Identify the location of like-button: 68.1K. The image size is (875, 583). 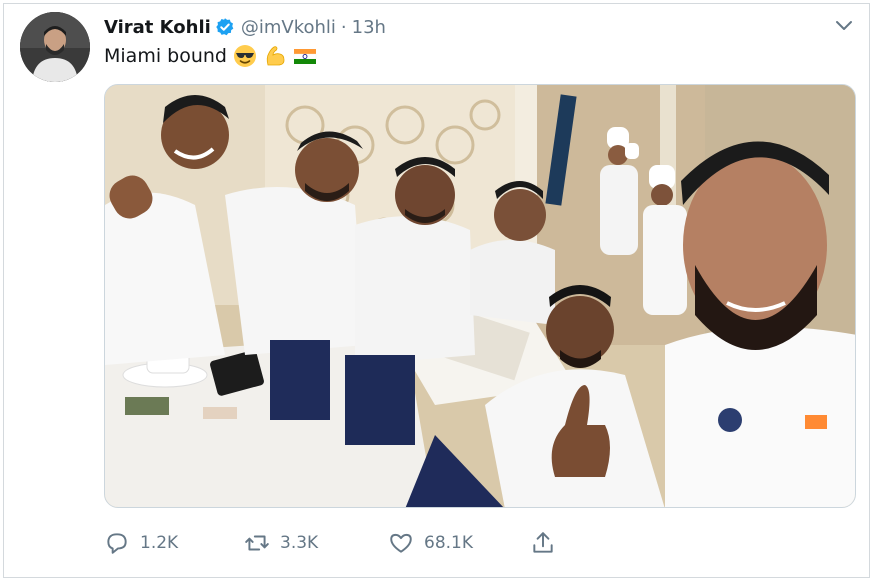
(459, 543).